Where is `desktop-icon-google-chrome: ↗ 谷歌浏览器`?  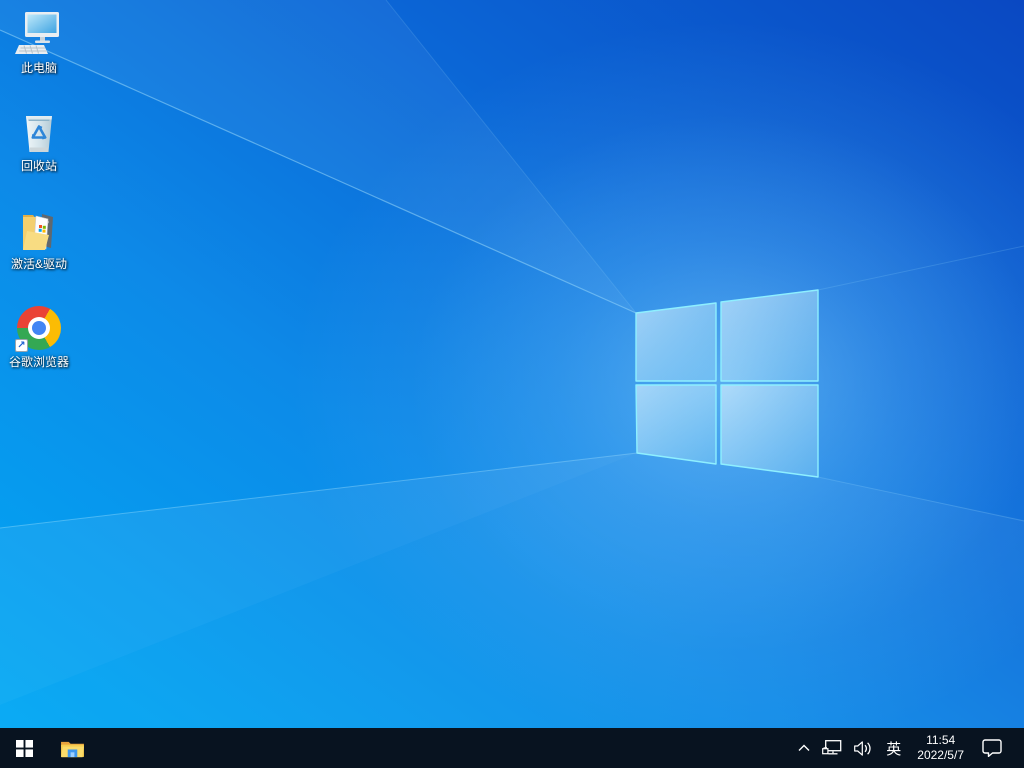 desktop-icon-google-chrome: ↗ 谷歌浏览器 is located at coordinates (39, 336).